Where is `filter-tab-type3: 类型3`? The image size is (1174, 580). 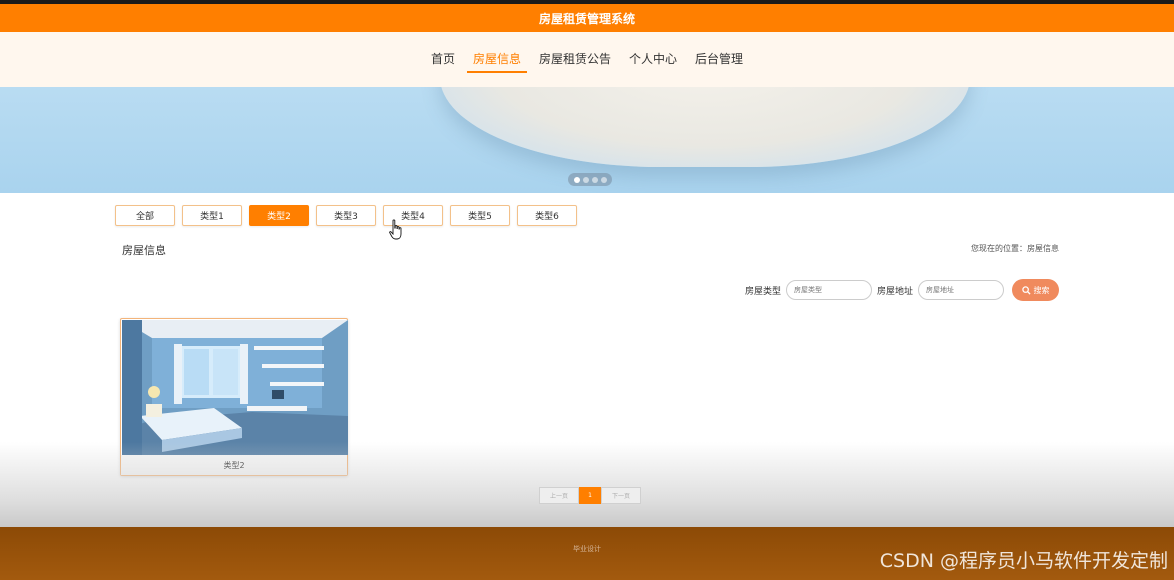 filter-tab-type3: 类型3 is located at coordinates (346, 215).